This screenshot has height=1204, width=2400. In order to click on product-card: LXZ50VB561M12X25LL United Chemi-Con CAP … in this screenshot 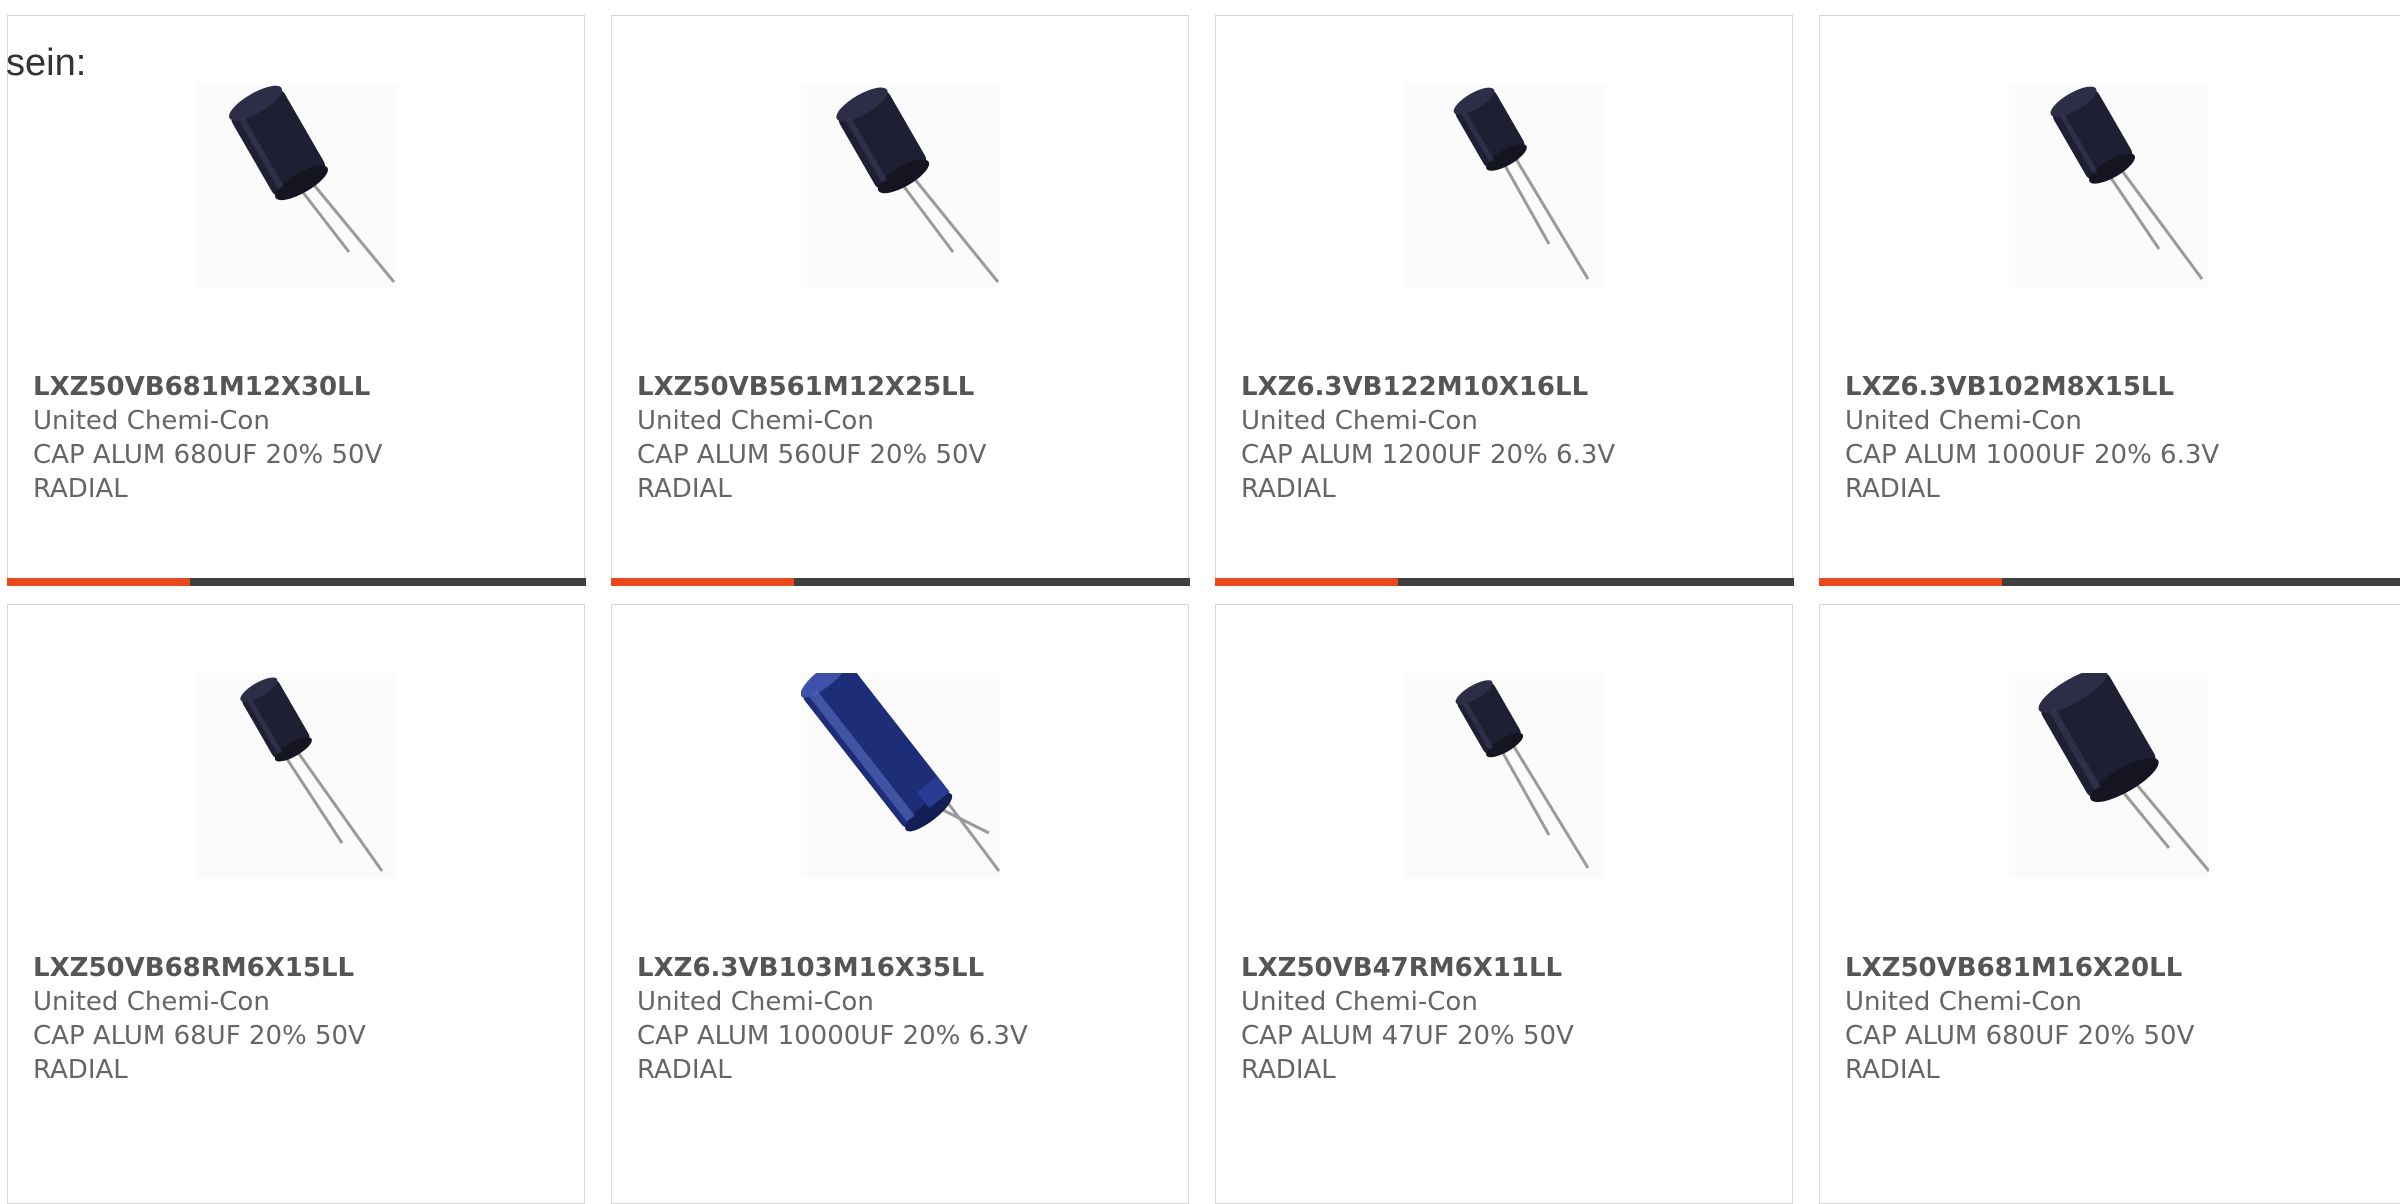, I will do `click(900, 300)`.